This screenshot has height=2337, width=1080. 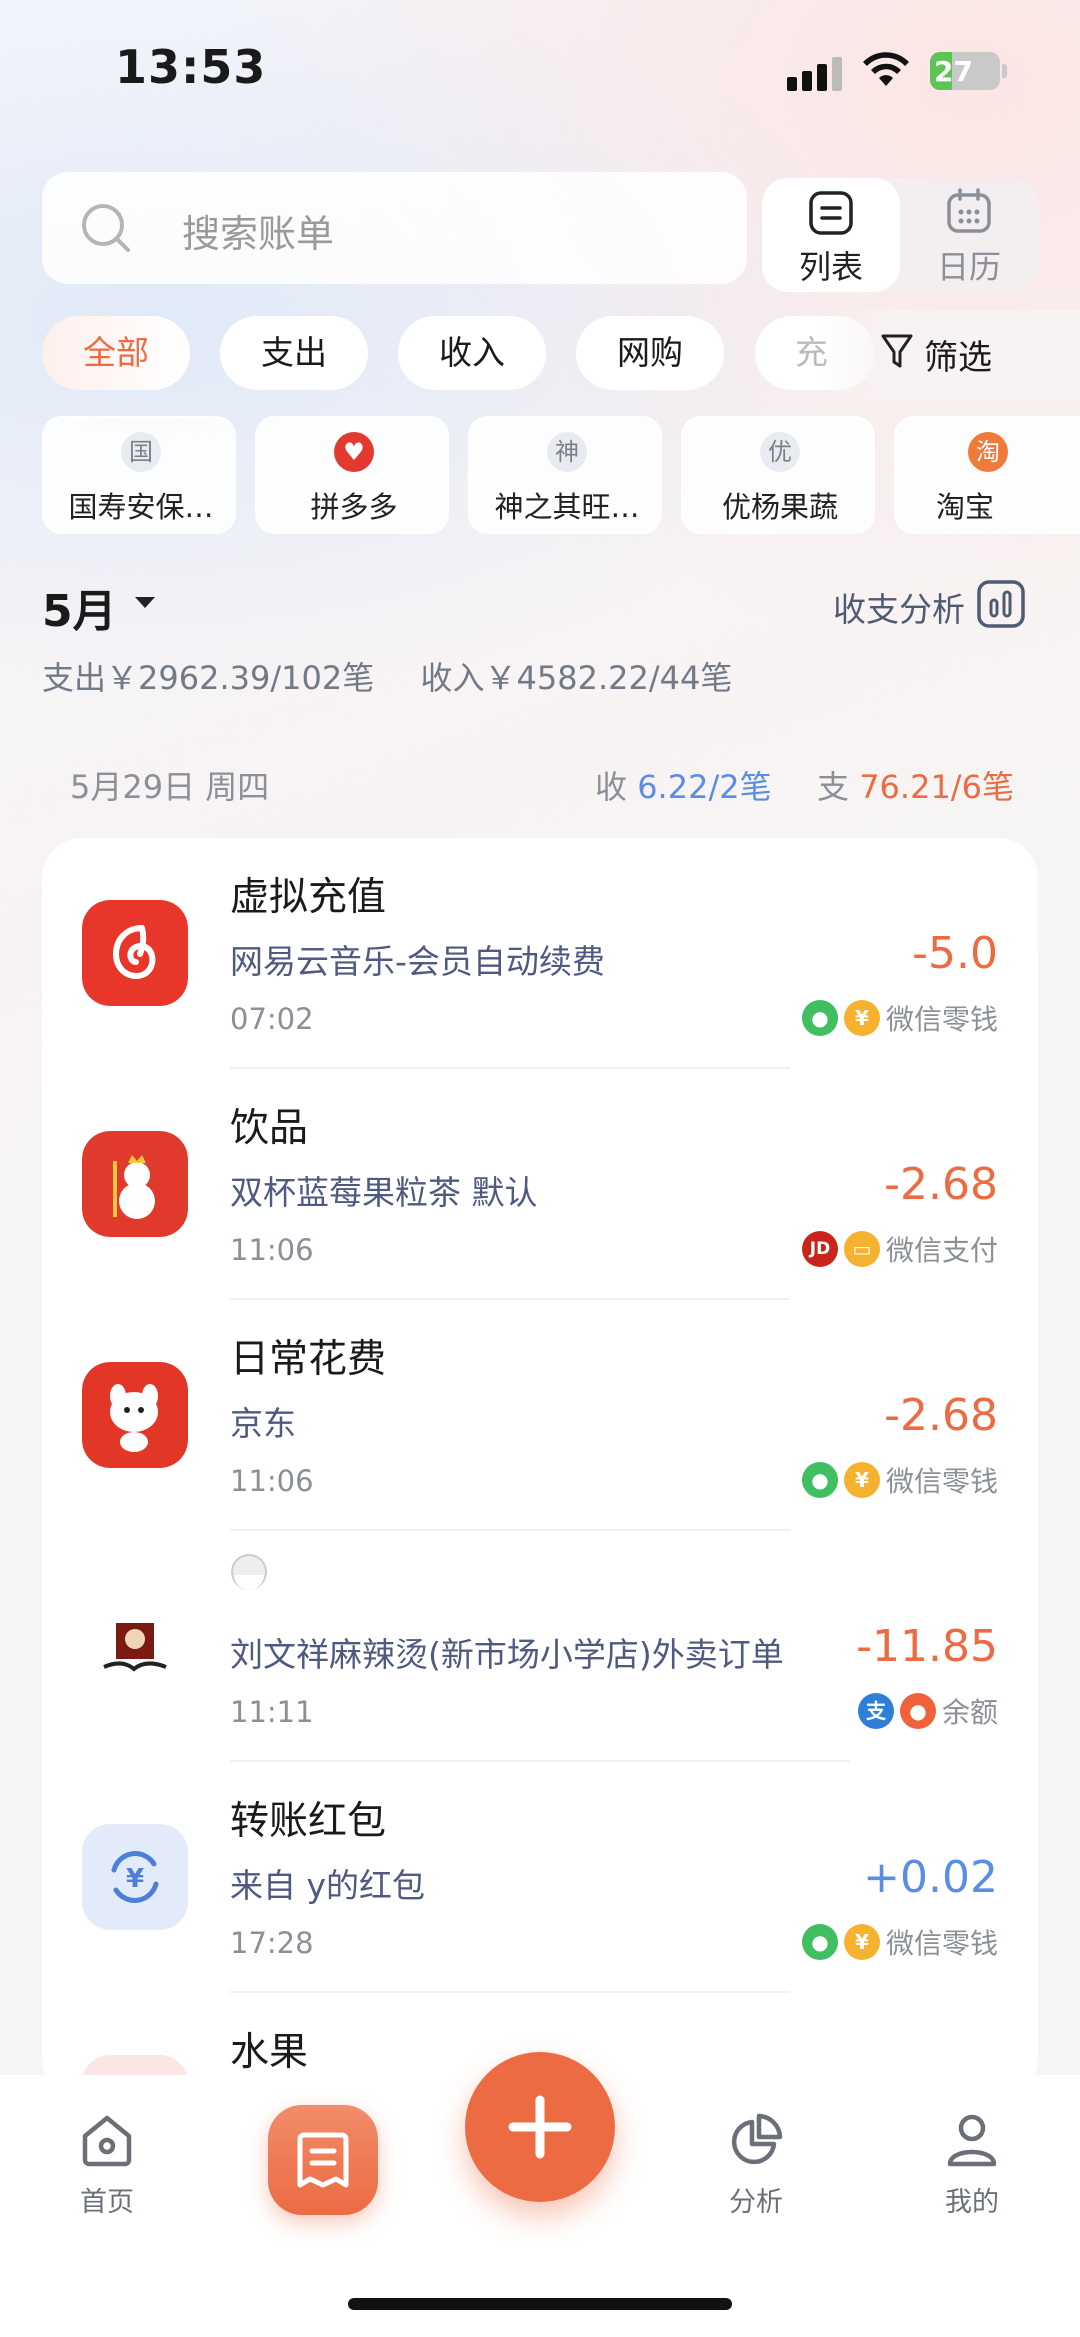 What do you see at coordinates (116, 353) in the screenshot?
I see `tab-all: 全部` at bounding box center [116, 353].